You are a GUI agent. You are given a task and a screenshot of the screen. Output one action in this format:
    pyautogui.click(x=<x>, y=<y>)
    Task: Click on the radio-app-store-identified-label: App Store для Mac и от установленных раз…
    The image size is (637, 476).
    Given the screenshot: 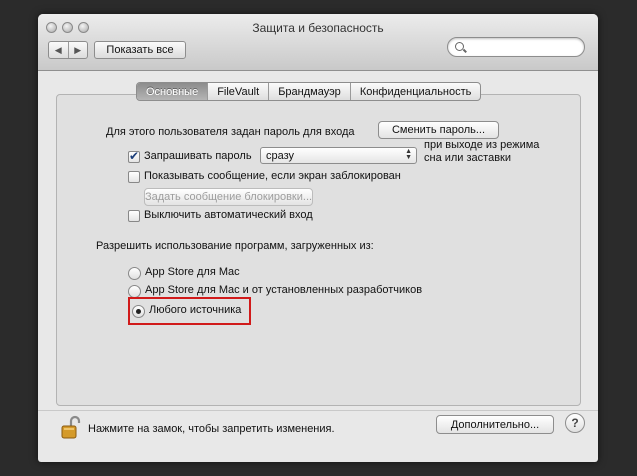 What is the action you would take?
    pyautogui.click(x=284, y=290)
    